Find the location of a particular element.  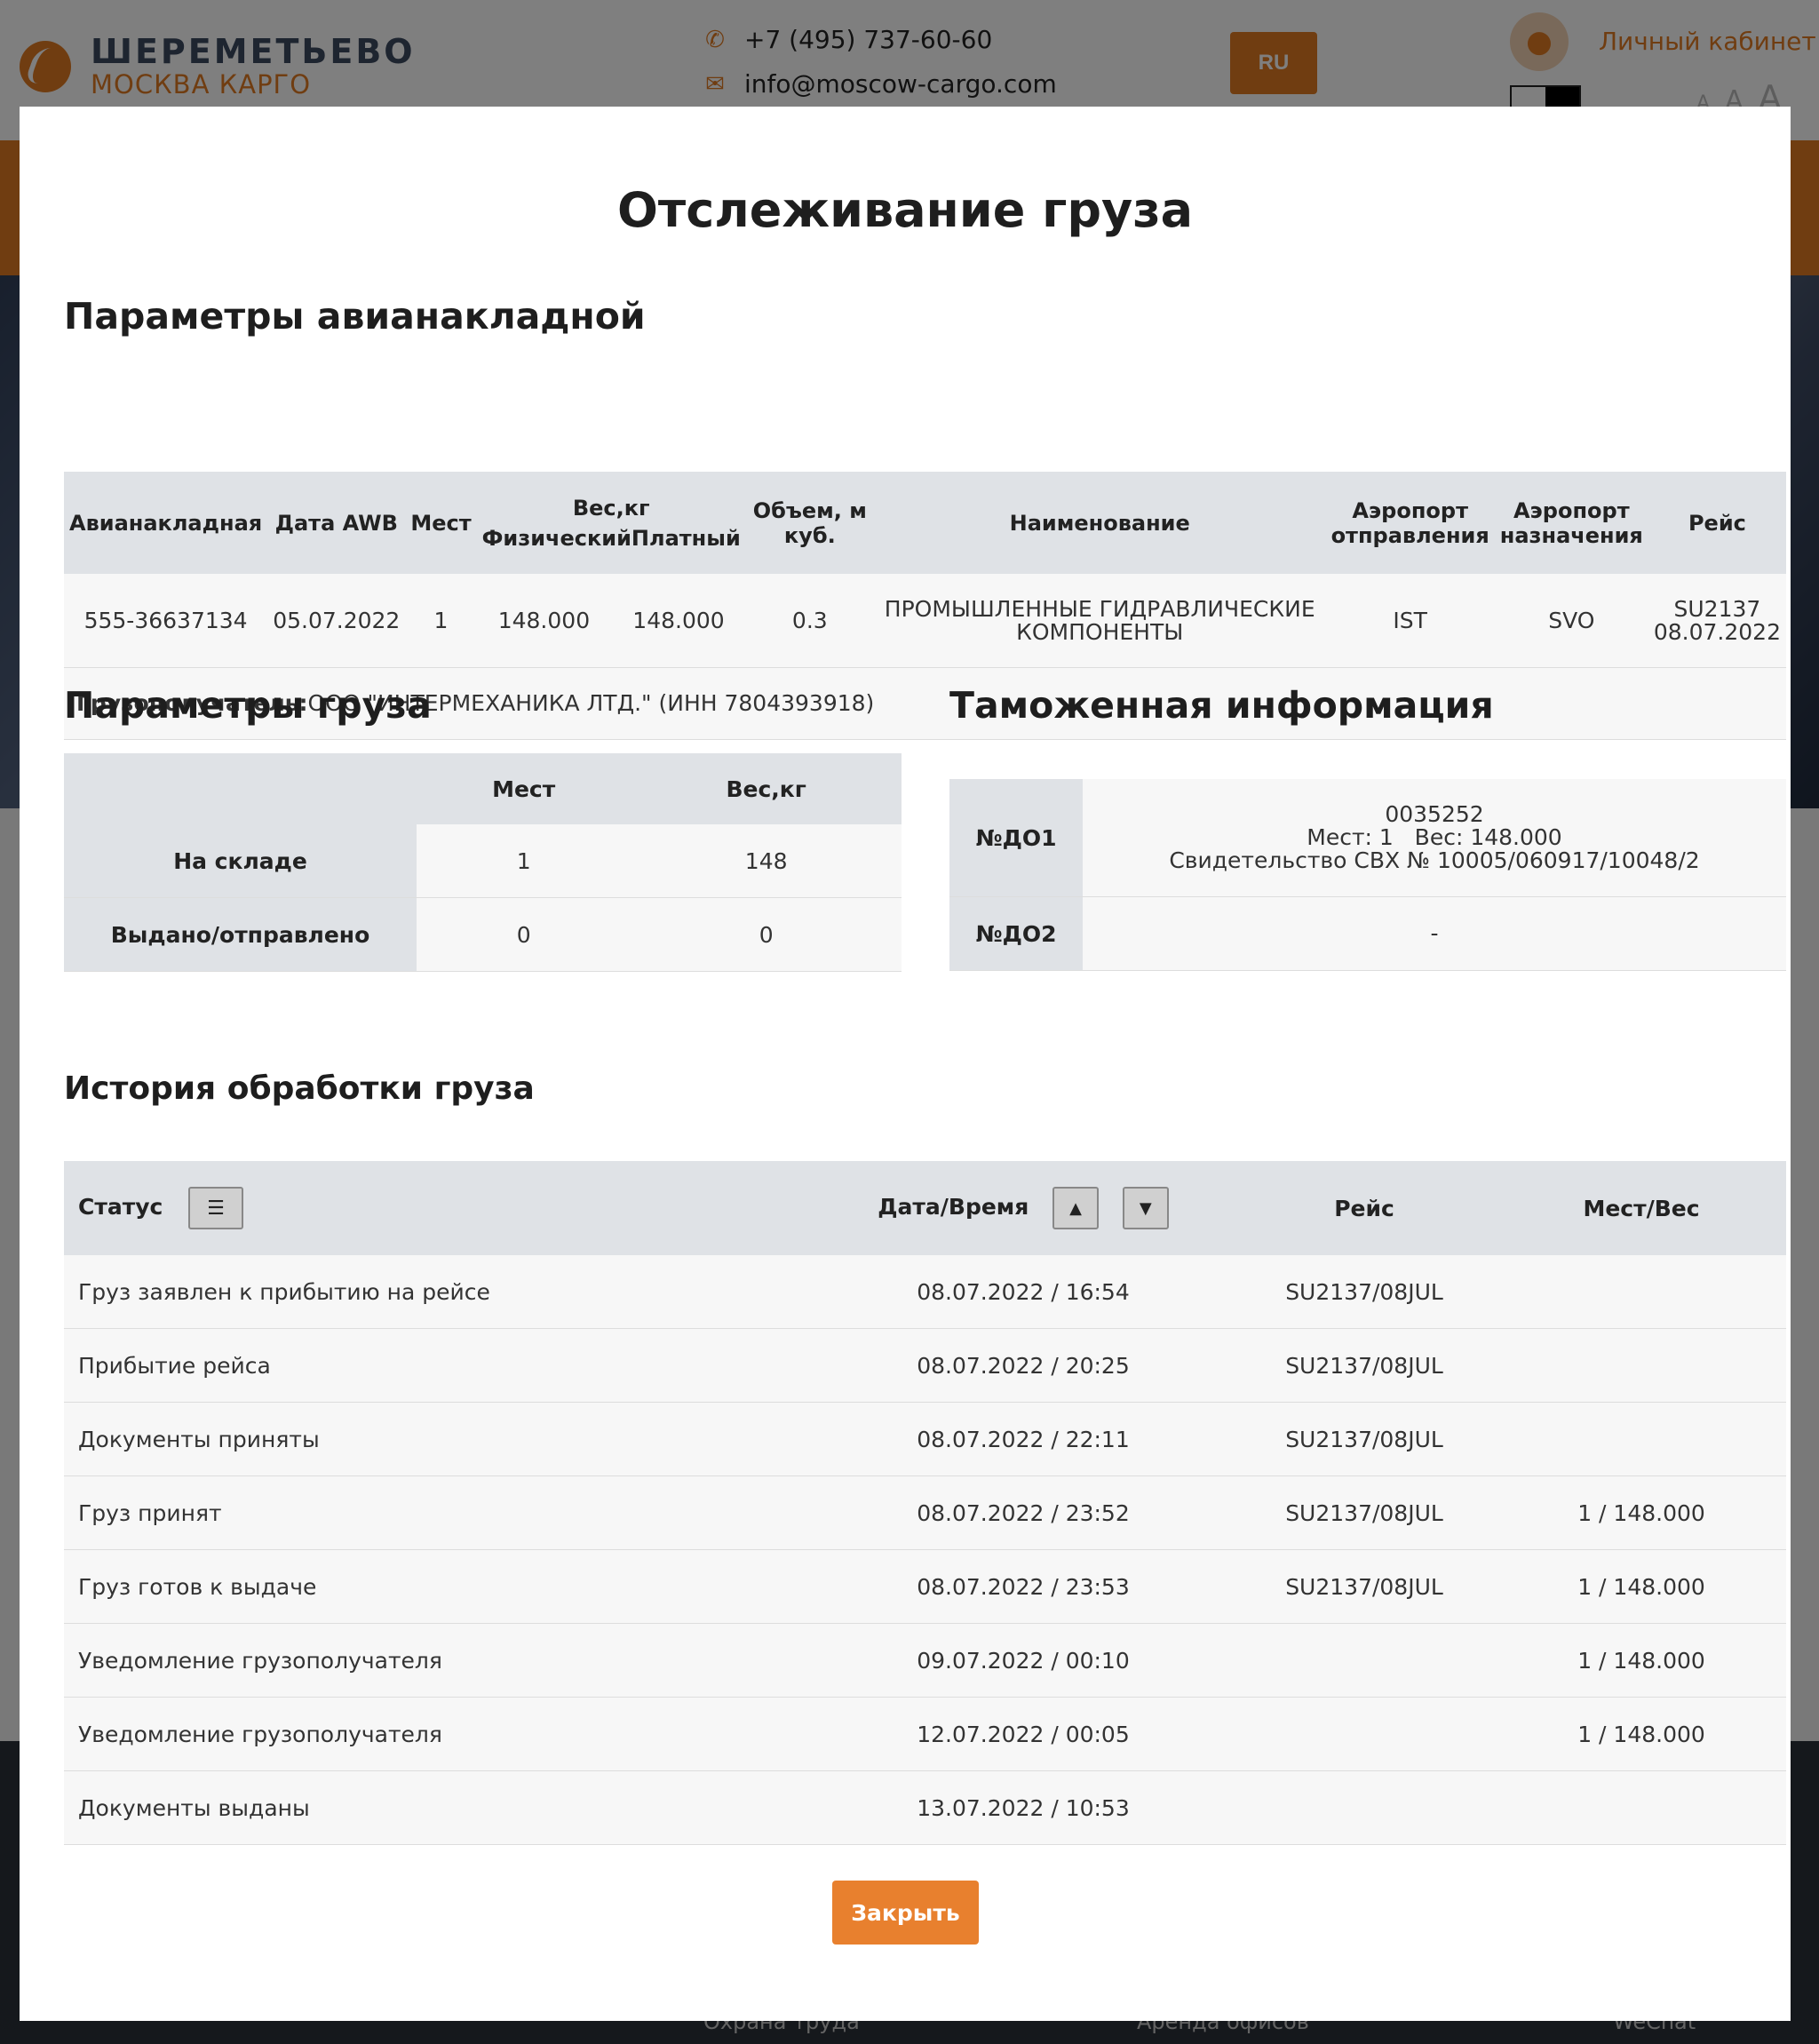

awb-flight: SU2137 08.07.2022 is located at coordinates (1717, 621).